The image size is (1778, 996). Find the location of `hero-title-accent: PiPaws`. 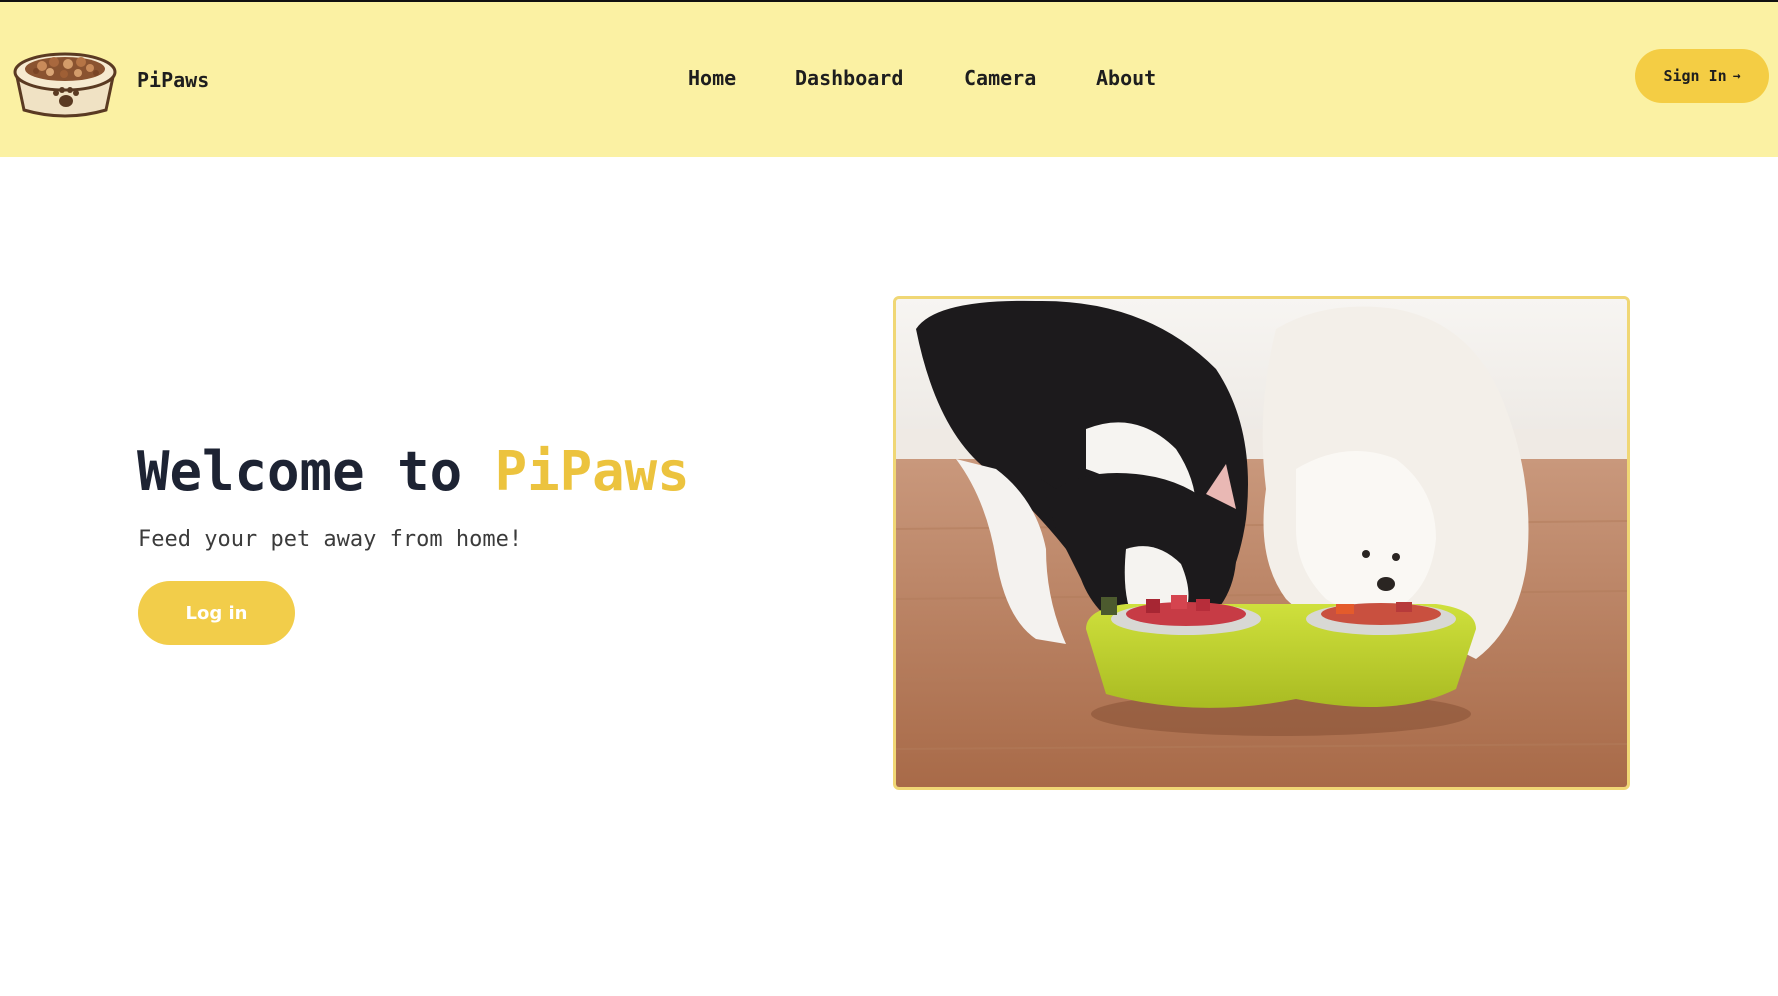

hero-title-accent: PiPaws is located at coordinates (592, 471).